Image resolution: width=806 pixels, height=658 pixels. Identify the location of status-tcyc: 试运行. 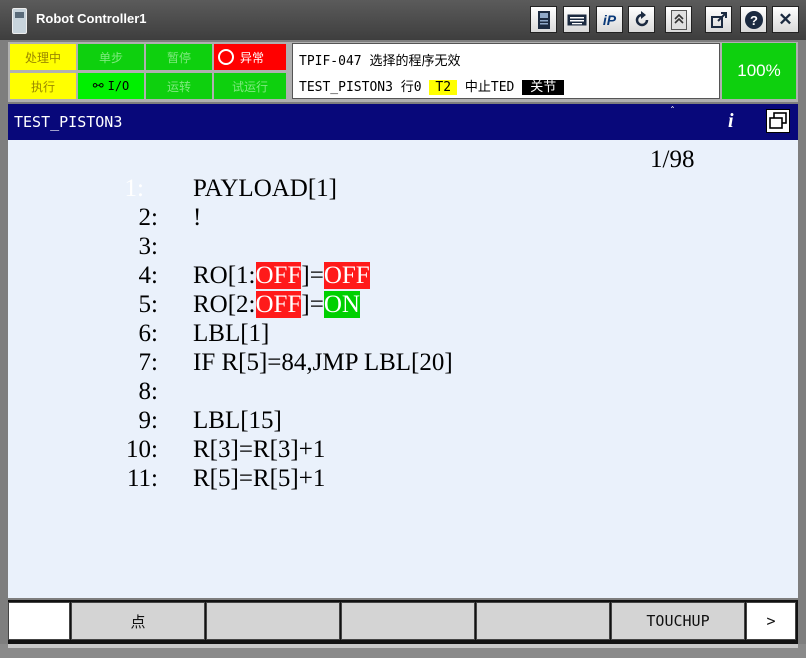
(250, 86).